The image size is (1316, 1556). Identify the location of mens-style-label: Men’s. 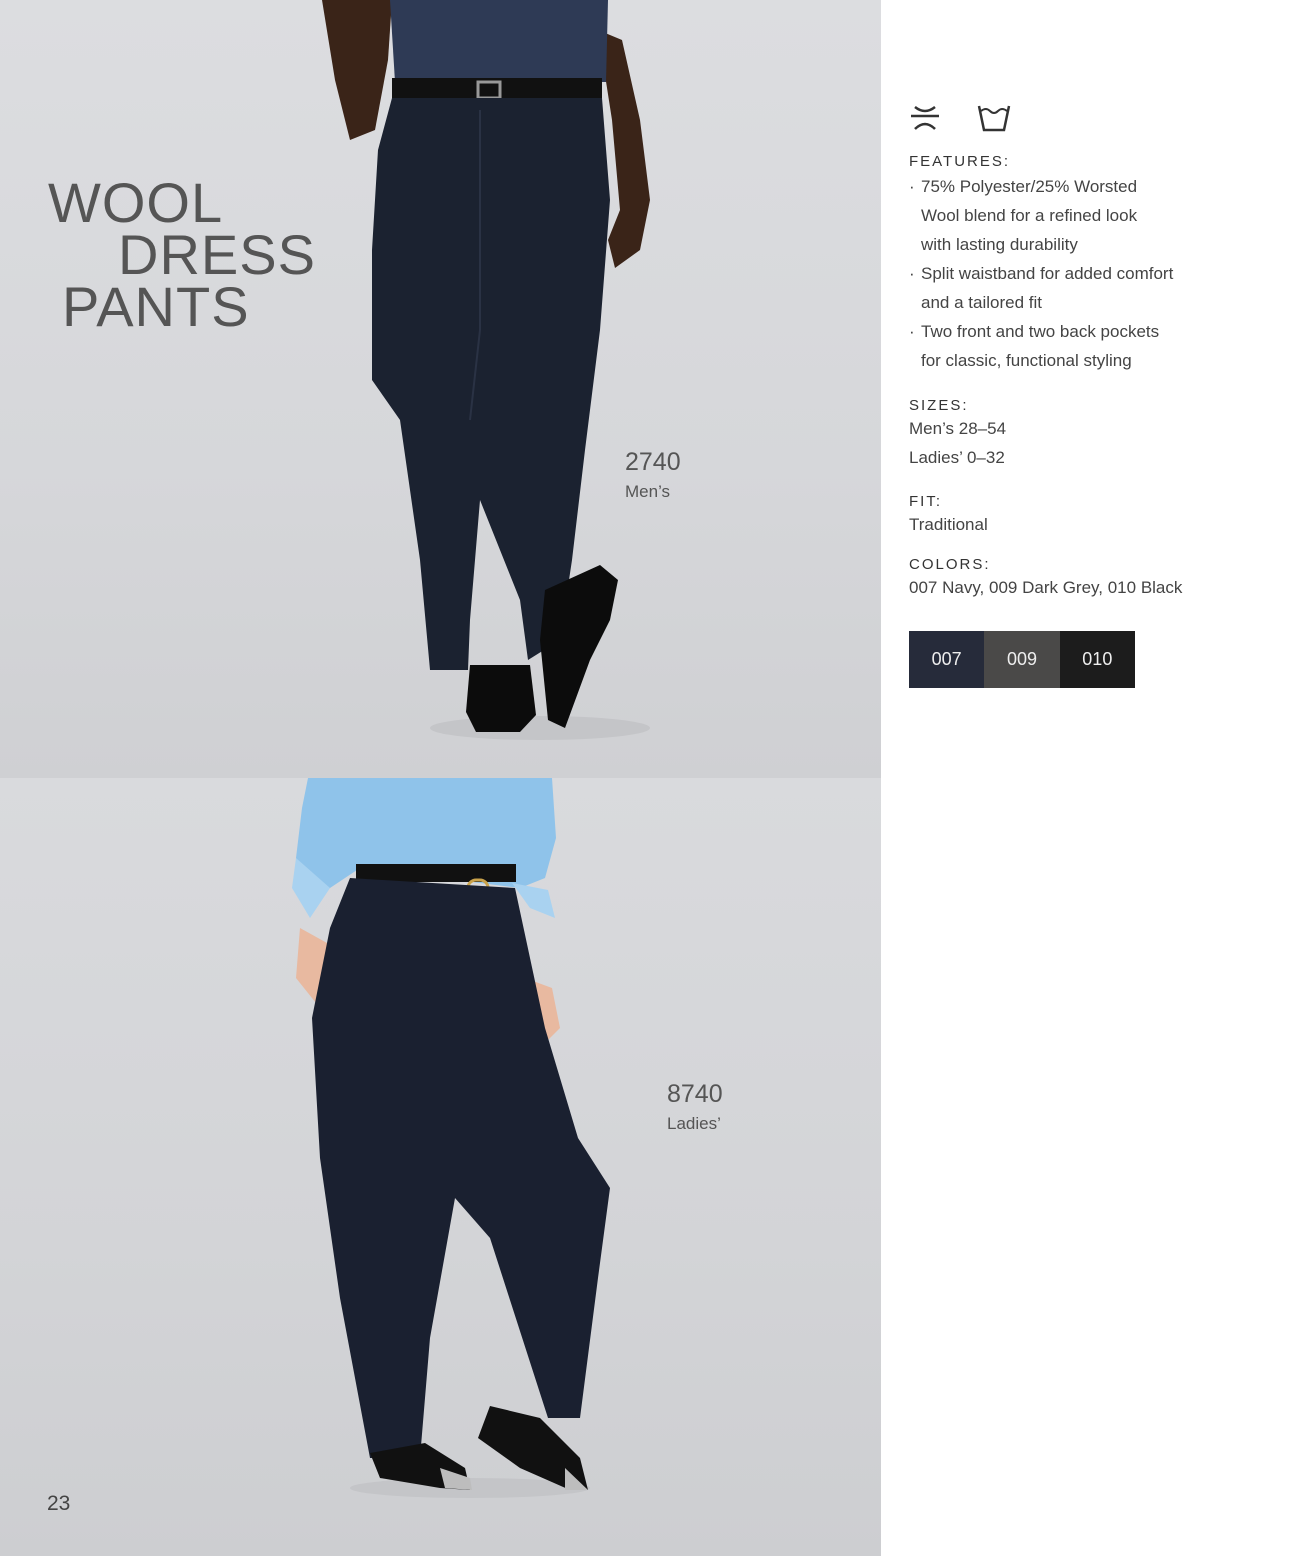
(648, 491).